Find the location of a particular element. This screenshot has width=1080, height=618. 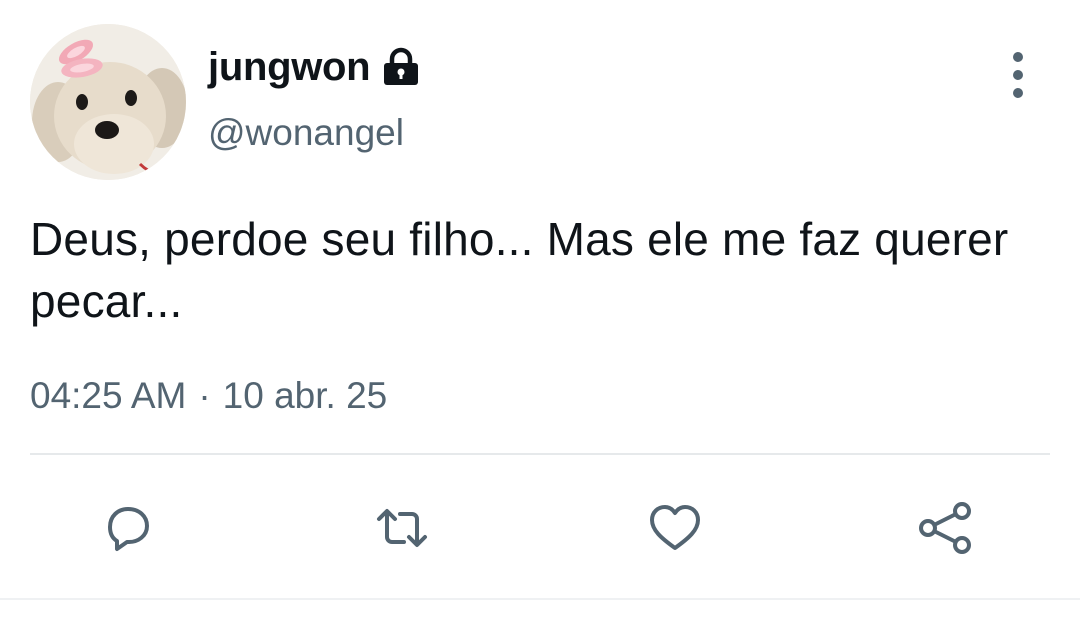

retweet-button is located at coordinates (402, 528).